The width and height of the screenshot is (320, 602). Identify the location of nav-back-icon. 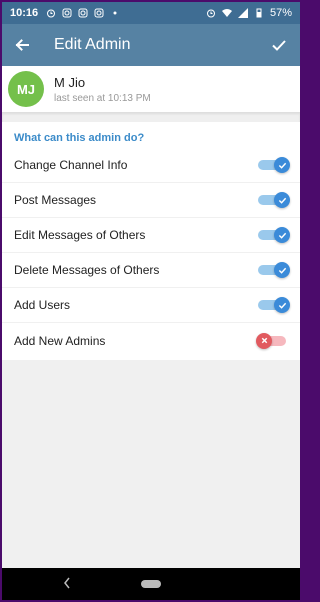
(67, 583).